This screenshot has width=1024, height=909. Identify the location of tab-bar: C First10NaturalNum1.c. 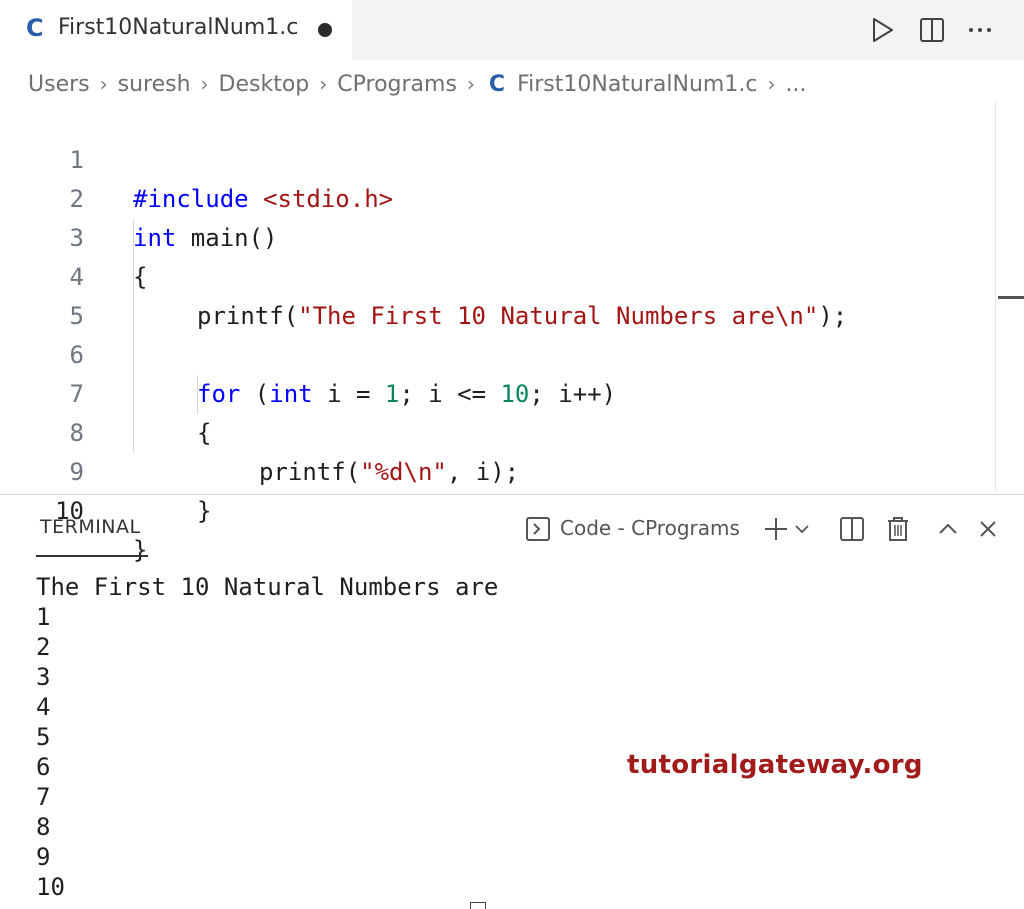
(512, 30).